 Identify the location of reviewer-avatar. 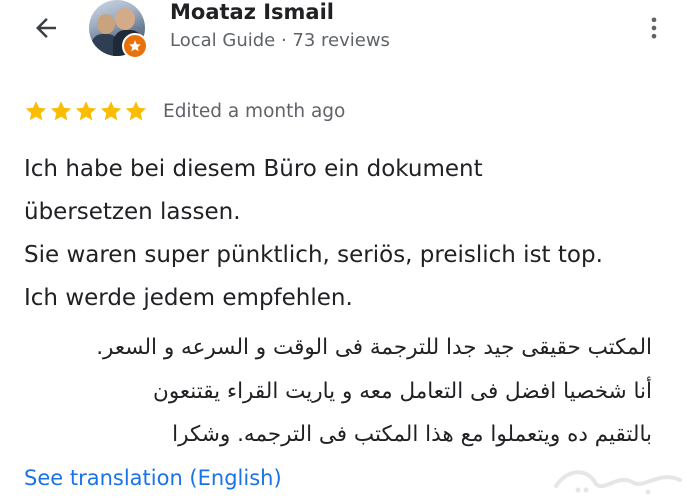
(118, 29).